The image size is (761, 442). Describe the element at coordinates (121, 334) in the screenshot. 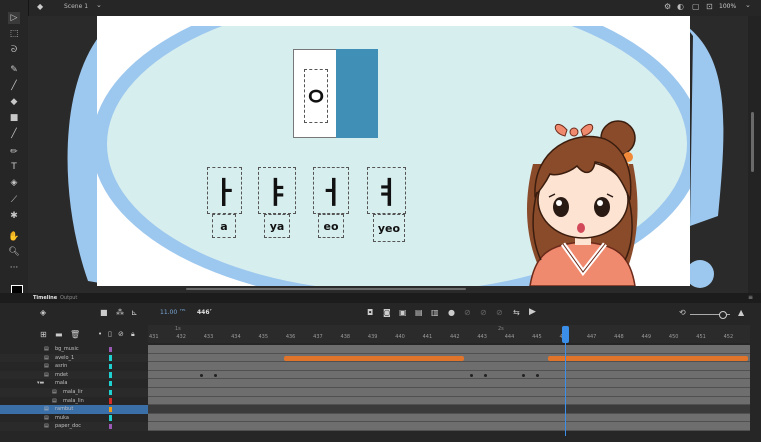

I see `visibility-icon: ⊘` at that location.